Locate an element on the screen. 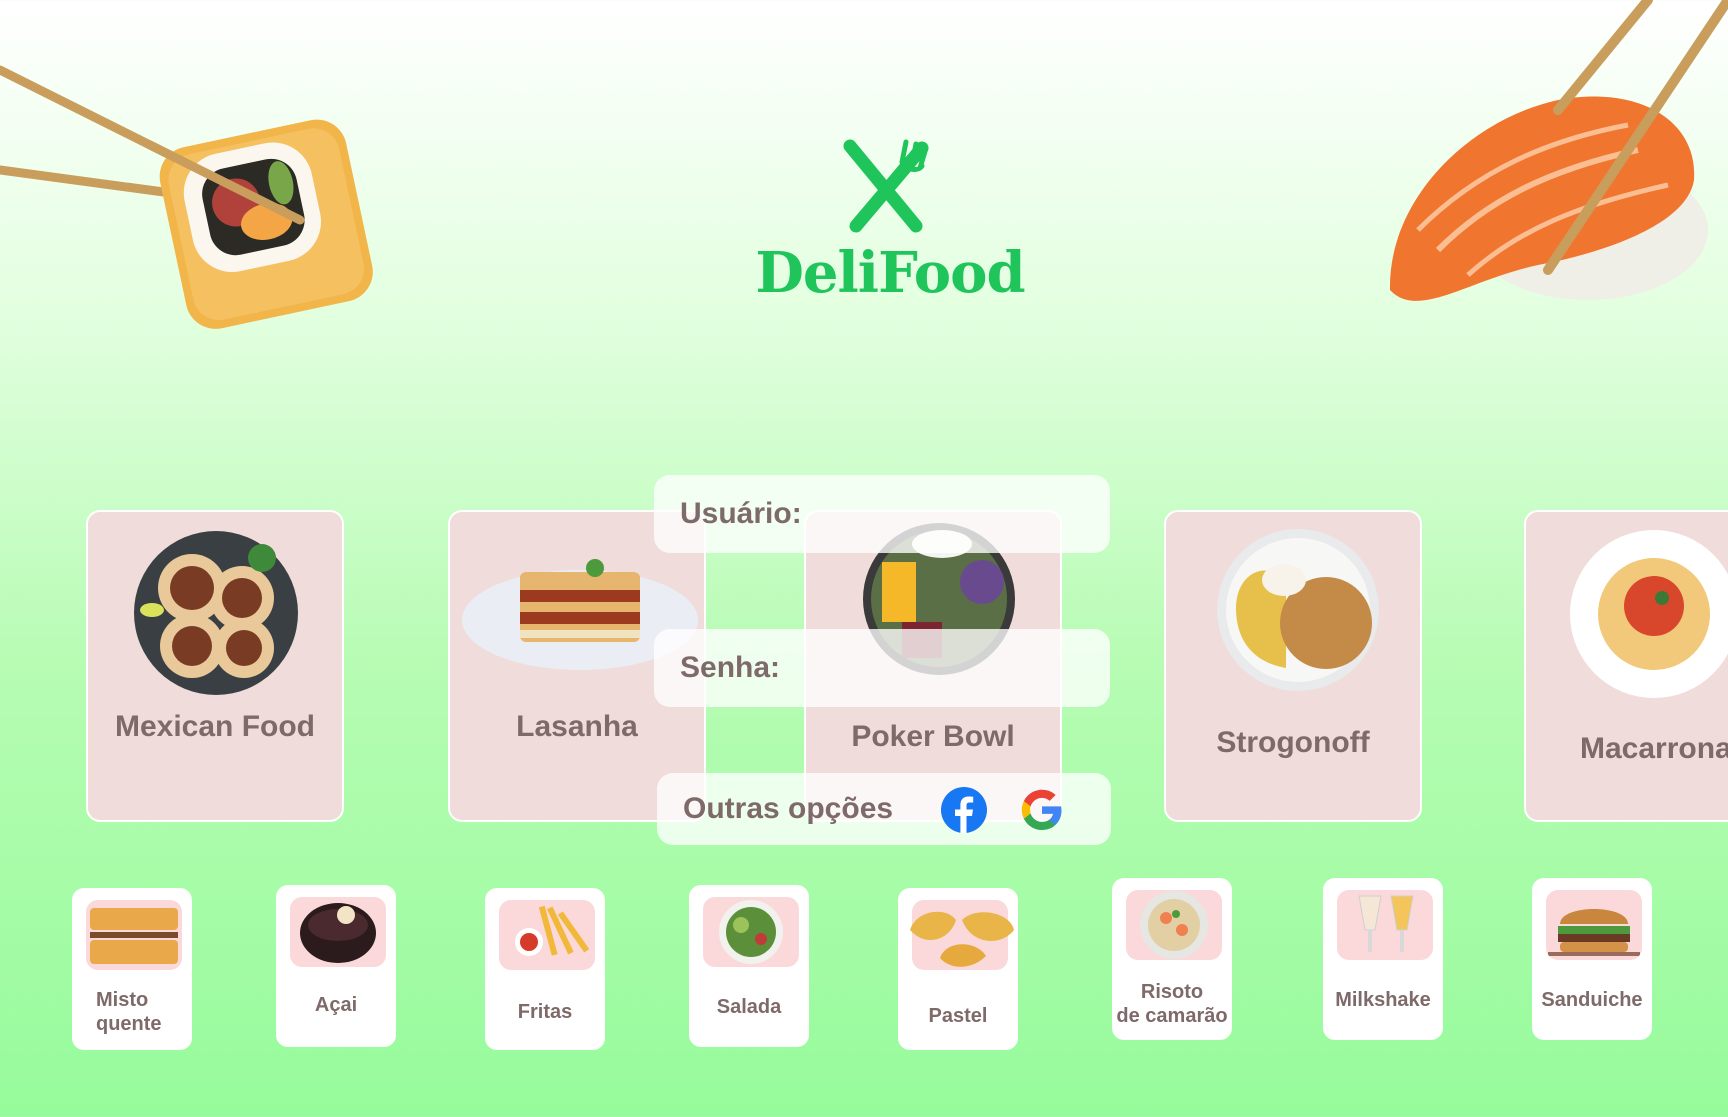 The width and height of the screenshot is (1728, 1117). featured-card-macarrona: Macarrona is located at coordinates (1626, 666).